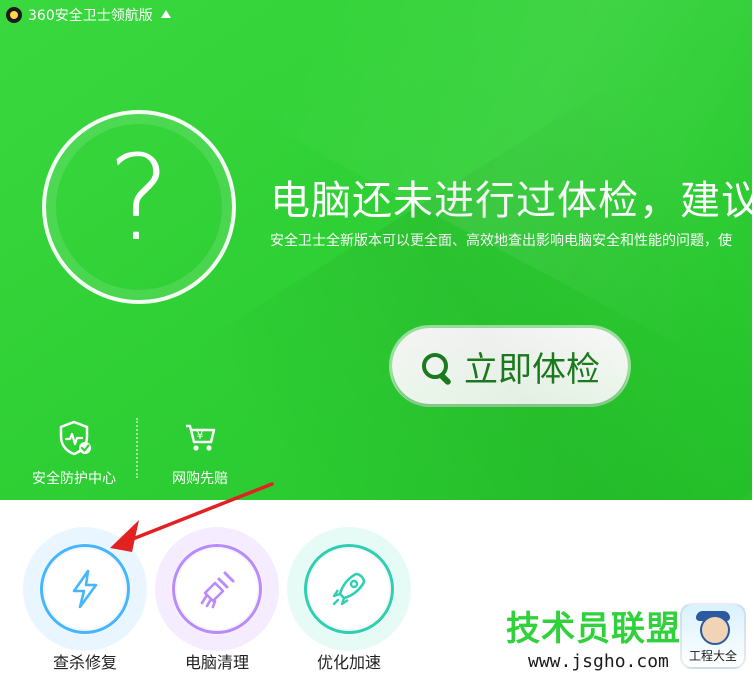 This screenshot has width=754, height=677. I want to click on status-headline: 电脑还未进行过体检，建议立, so click(511, 201).